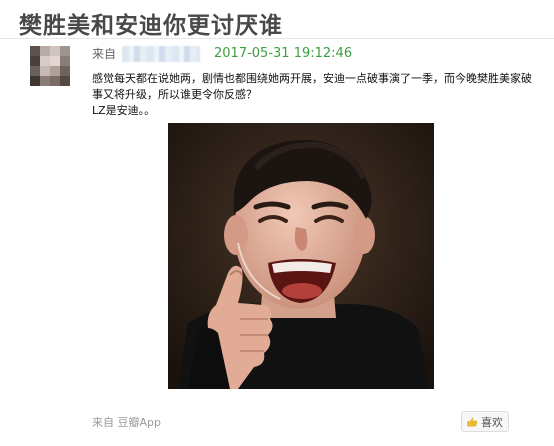 This screenshot has height=446, width=554. I want to click on thumbs-up-icon, so click(472, 422).